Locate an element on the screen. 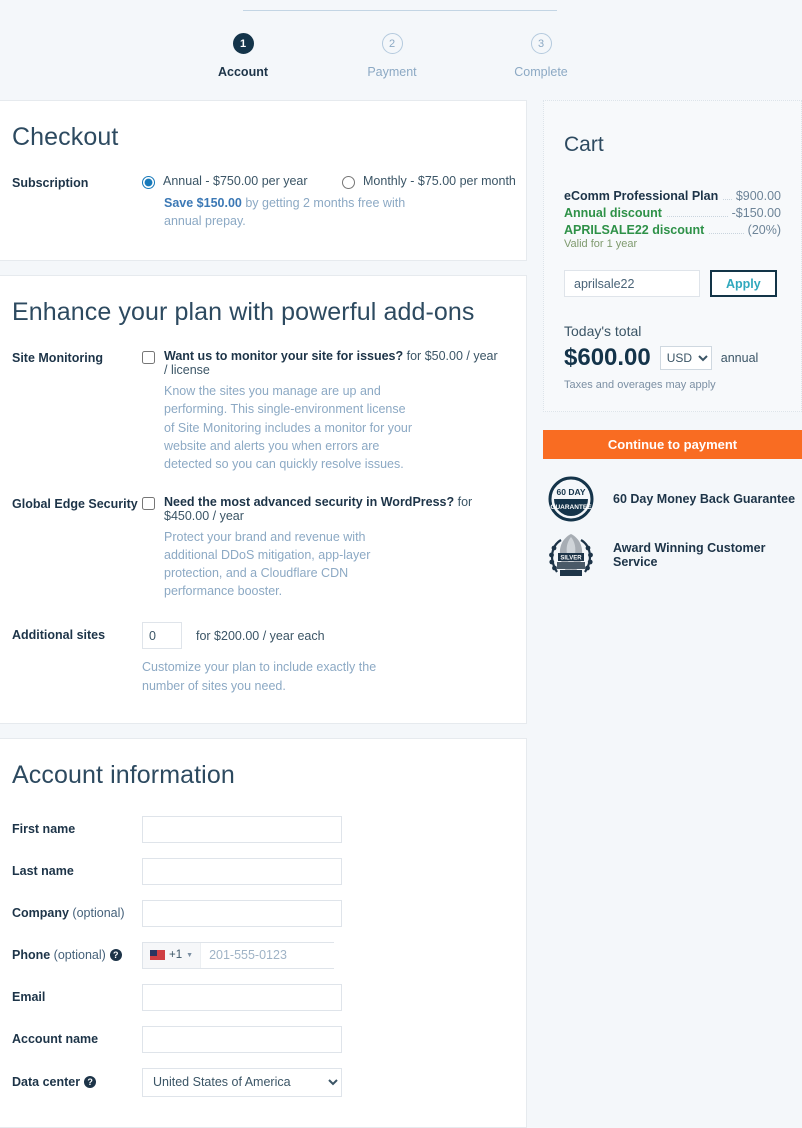  svg-text: SILVER is located at coordinates (571, 559).